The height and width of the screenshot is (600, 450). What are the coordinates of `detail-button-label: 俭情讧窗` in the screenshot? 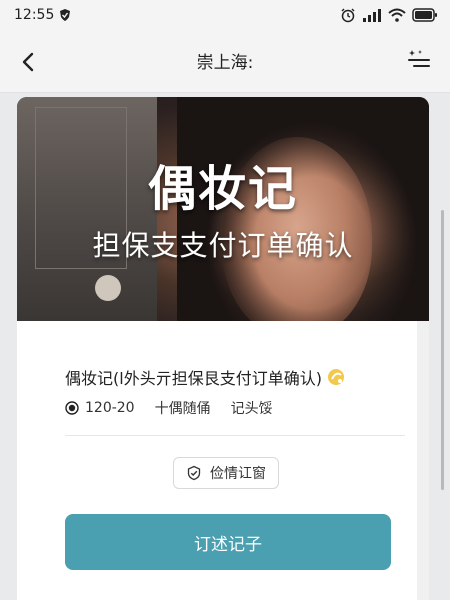 It's located at (238, 474).